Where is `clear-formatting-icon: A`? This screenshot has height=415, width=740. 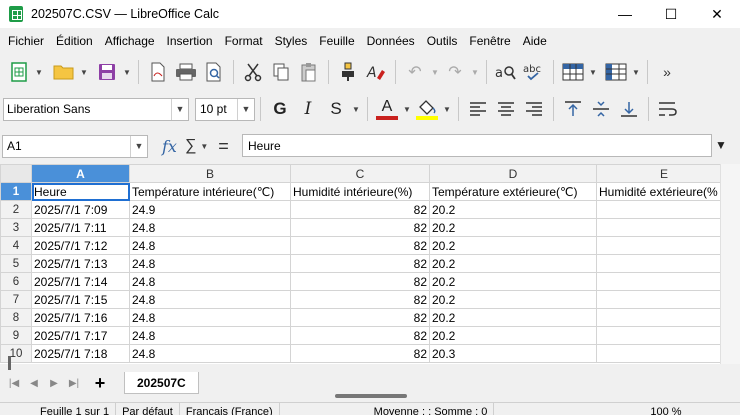 clear-formatting-icon: A is located at coordinates (376, 72).